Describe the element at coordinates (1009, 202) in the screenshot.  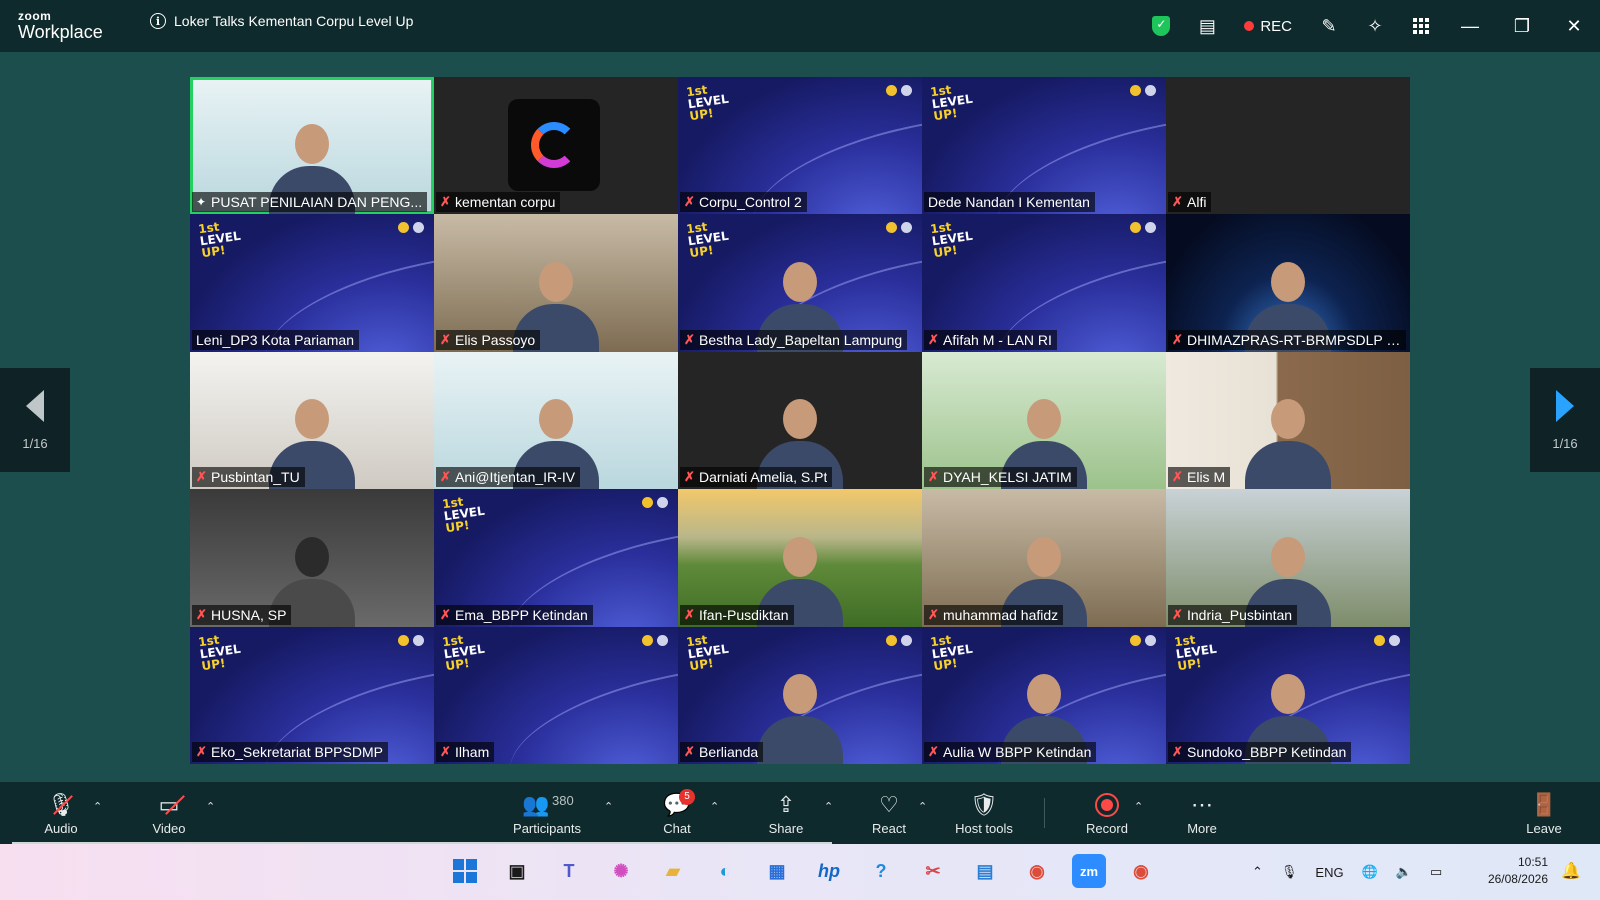
I see `participant-name-tag: Dede Nandan I Kementan` at that location.